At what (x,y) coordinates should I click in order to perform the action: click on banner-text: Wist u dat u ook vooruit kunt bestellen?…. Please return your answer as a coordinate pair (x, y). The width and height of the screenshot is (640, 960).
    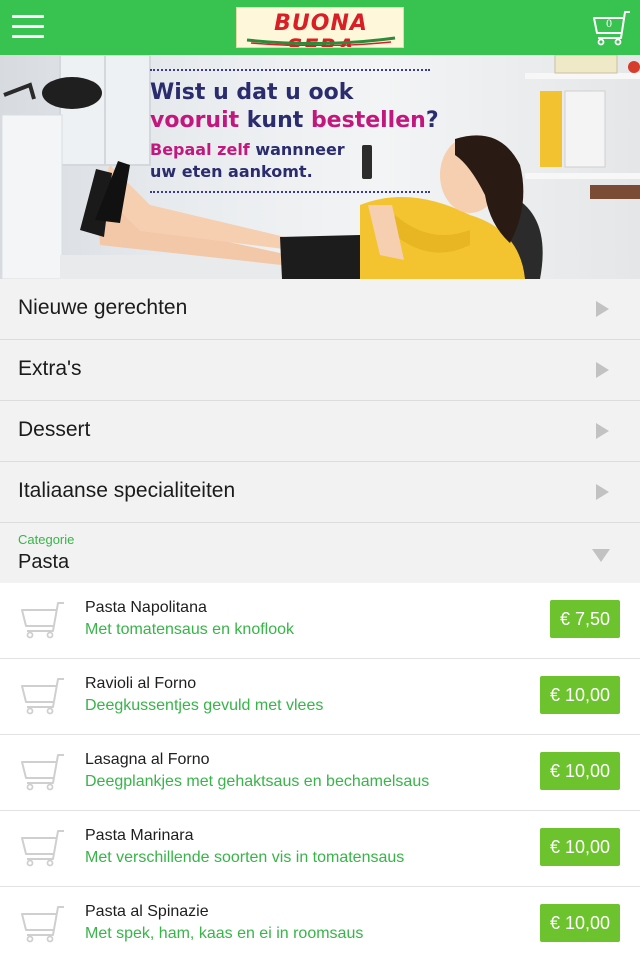
    Looking at the image, I should click on (295, 131).